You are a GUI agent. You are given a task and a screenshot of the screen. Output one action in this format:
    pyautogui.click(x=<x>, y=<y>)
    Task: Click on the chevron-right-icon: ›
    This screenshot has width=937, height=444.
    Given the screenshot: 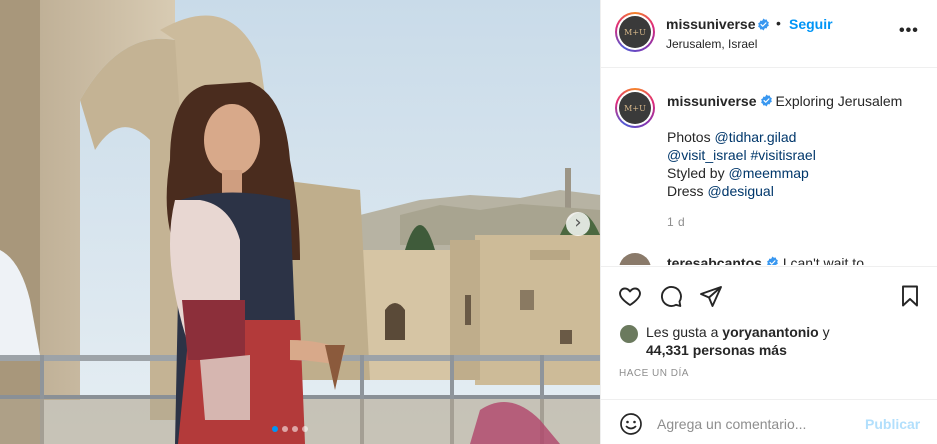 What is the action you would take?
    pyautogui.click(x=578, y=222)
    